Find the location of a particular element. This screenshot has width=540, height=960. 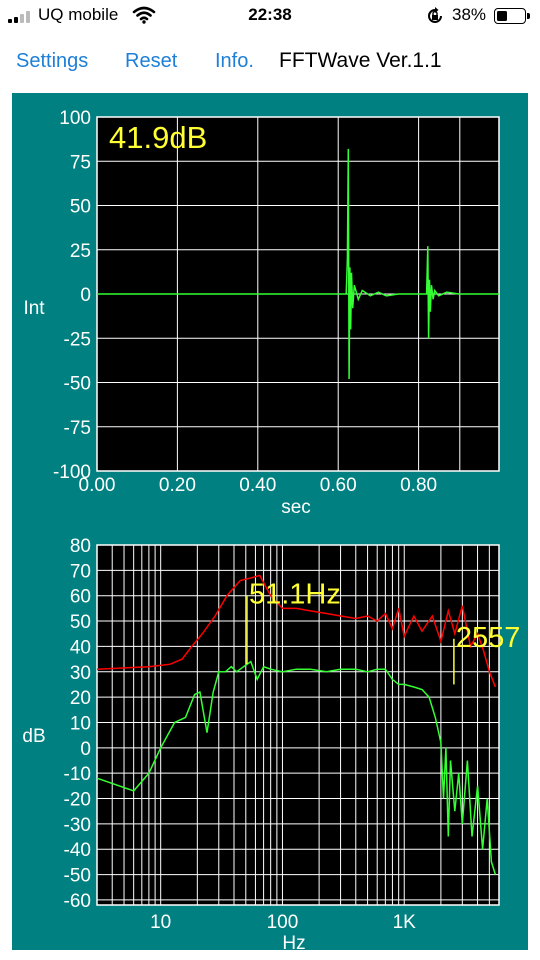

fft-x-tick-label: 100 is located at coordinates (283, 922).